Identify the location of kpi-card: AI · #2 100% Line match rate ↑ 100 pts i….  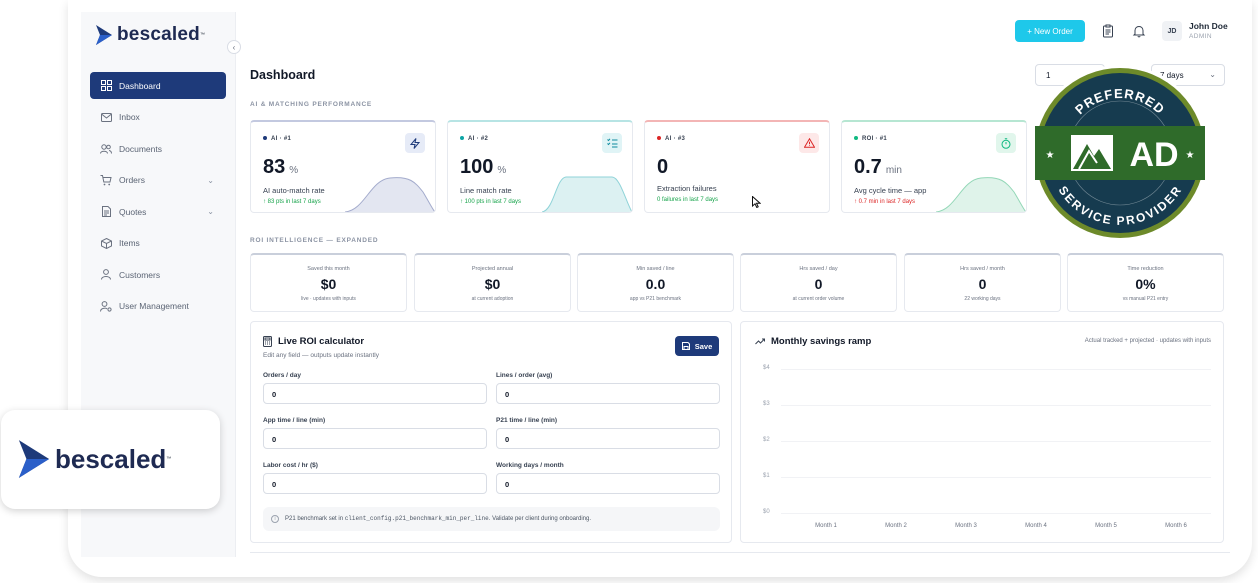
(540, 166).